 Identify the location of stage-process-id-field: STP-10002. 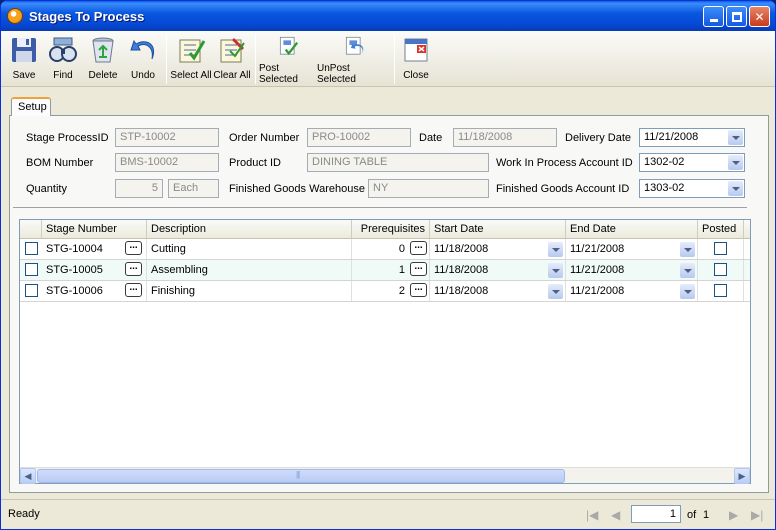
(167, 137).